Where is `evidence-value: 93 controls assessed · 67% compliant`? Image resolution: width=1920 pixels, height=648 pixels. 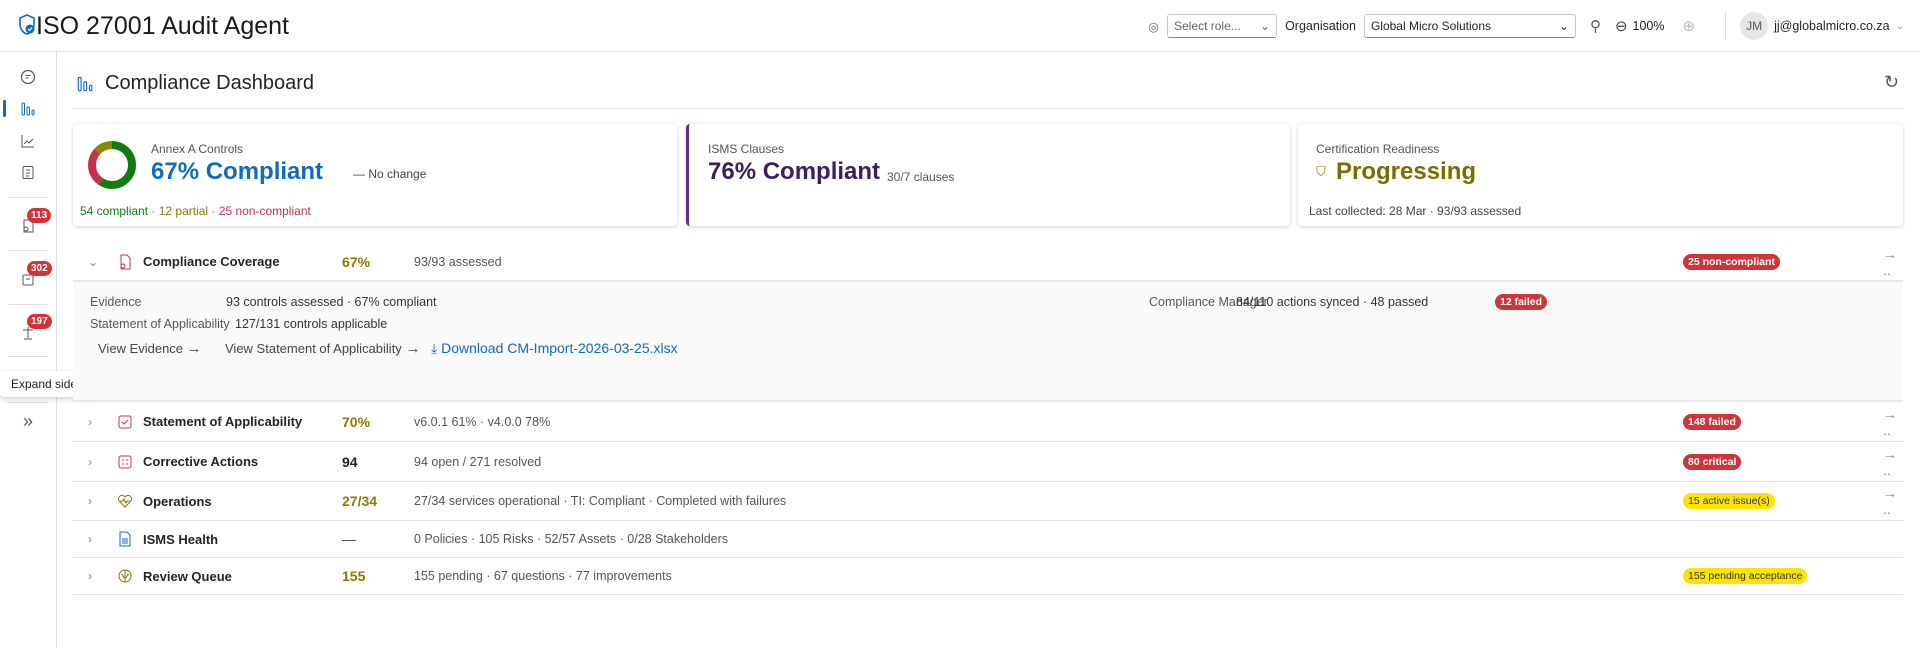 evidence-value: 93 controls assessed · 67% compliant is located at coordinates (331, 302).